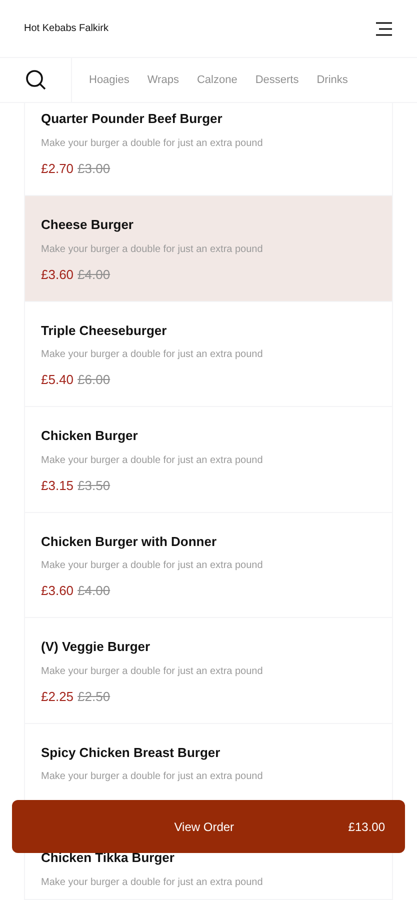 This screenshot has height=900, width=417. Describe the element at coordinates (57, 380) in the screenshot. I see `item-price: £5.40` at that location.